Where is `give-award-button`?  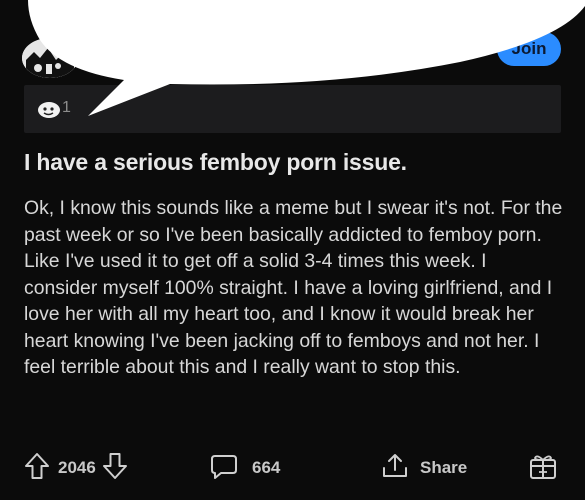 give-award-button is located at coordinates (543, 468).